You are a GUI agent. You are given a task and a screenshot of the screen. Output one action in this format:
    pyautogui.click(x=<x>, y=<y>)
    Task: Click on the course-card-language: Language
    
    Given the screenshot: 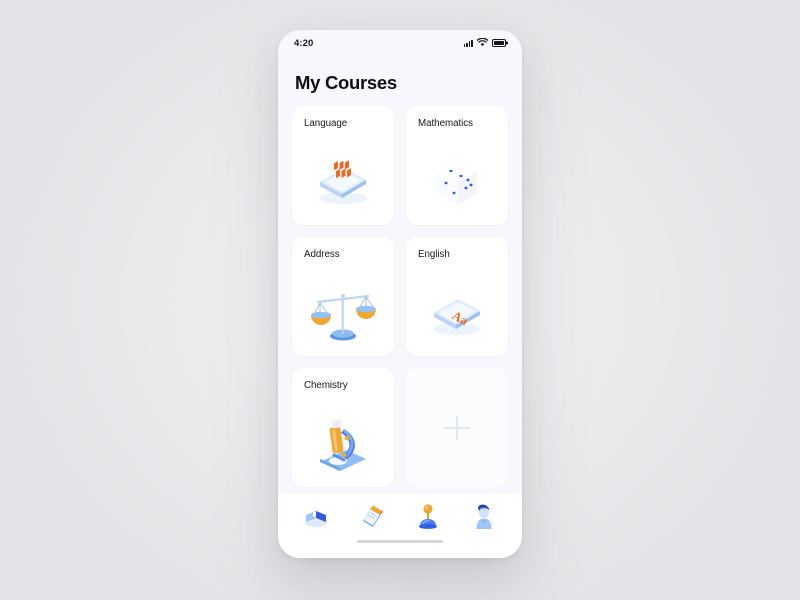 What is the action you would take?
    pyautogui.click(x=343, y=165)
    